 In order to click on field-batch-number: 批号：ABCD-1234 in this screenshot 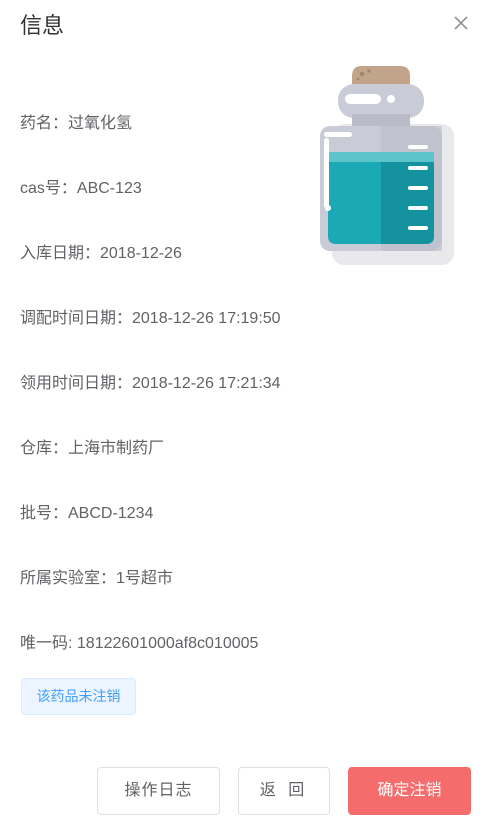, I will do `click(87, 513)`.